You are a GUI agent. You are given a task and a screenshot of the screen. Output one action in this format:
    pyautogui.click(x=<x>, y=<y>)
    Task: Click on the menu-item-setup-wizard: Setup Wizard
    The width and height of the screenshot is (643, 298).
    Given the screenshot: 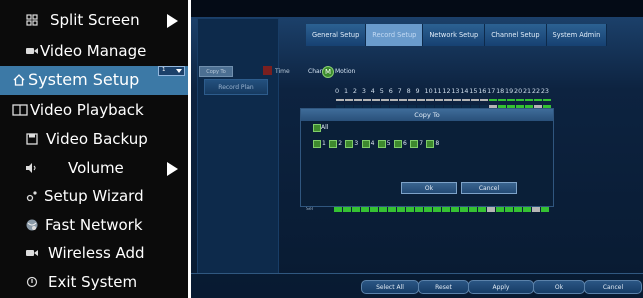 What is the action you would take?
    pyautogui.click(x=94, y=196)
    